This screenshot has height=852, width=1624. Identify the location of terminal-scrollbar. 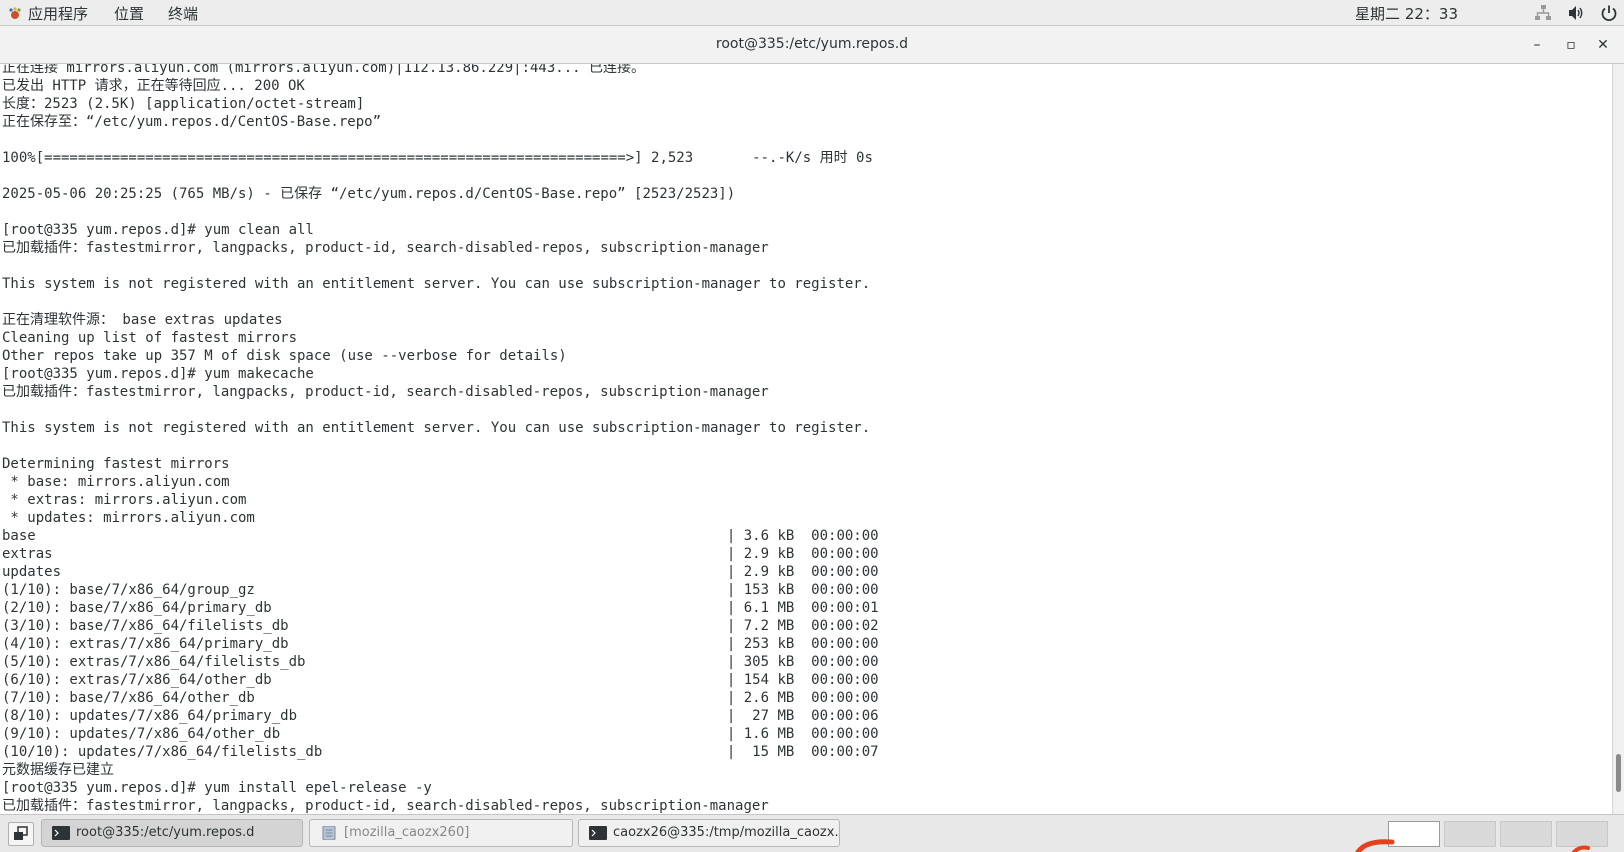
(1618, 439).